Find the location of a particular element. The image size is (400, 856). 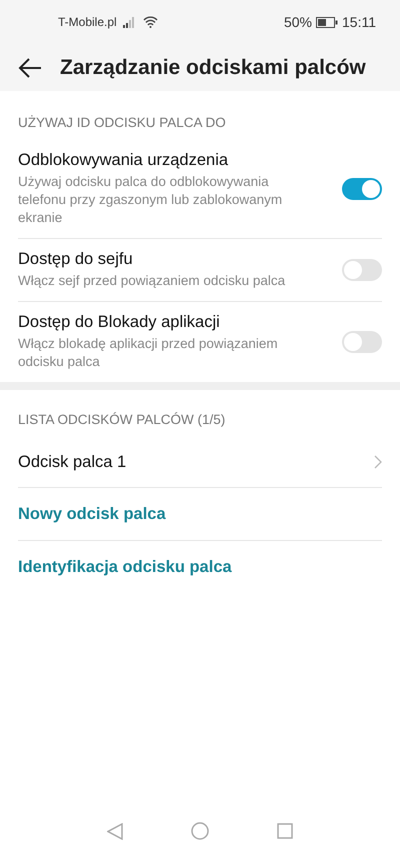

setting-description: Włącz sejf przed powiązaniem odcisku palca is located at coordinates (152, 281).